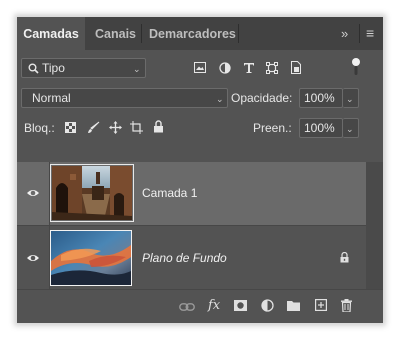 This screenshot has width=400, height=337. Describe the element at coordinates (39, 128) in the screenshot. I see `lock-label: Bloq.:` at that location.